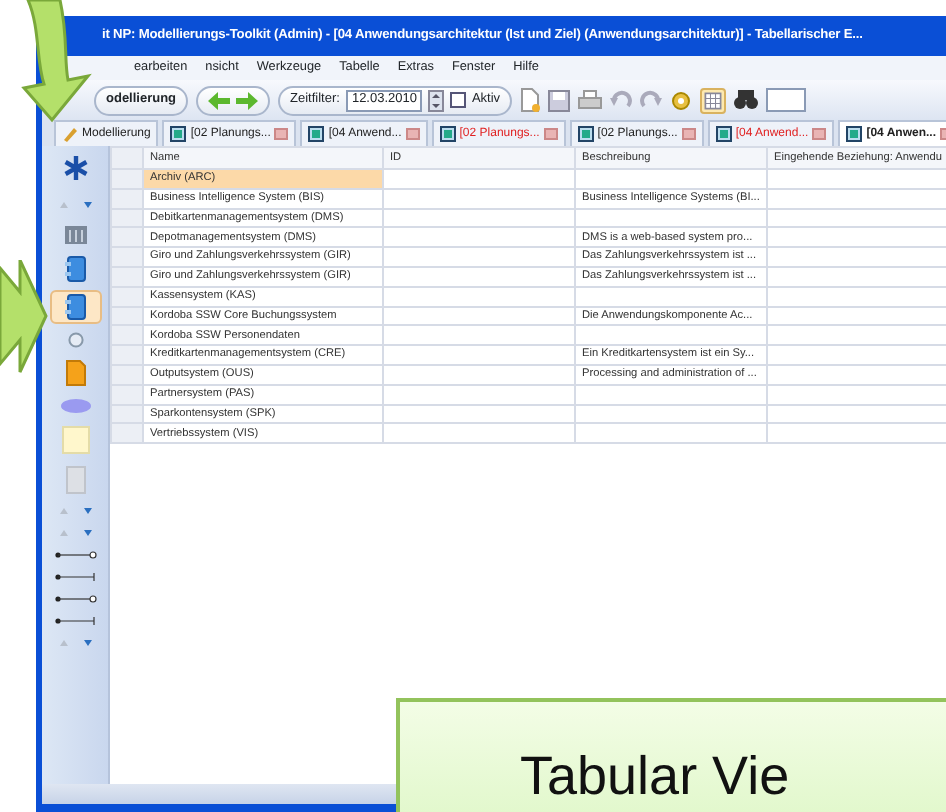  I want to click on search-field, so click(786, 100).